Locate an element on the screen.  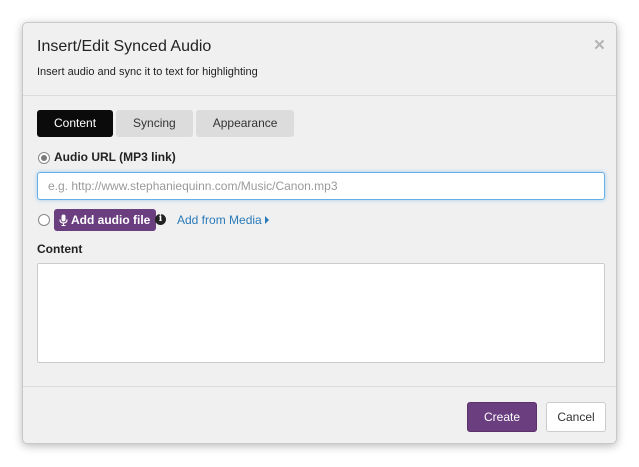
audio-url-label: Audio URL (MP3 link) is located at coordinates (115, 157).